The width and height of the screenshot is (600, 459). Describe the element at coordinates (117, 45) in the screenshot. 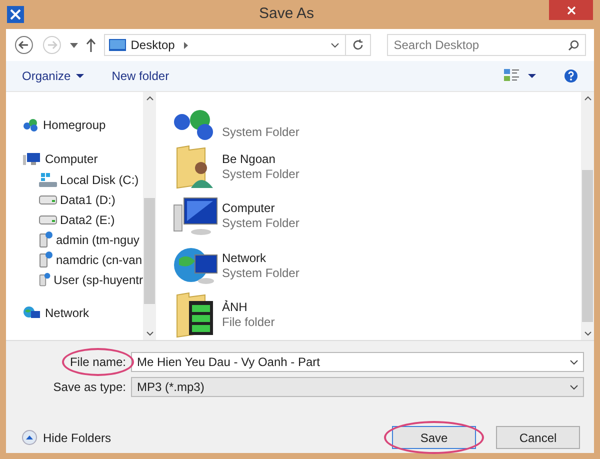

I see `desktop-icon` at that location.